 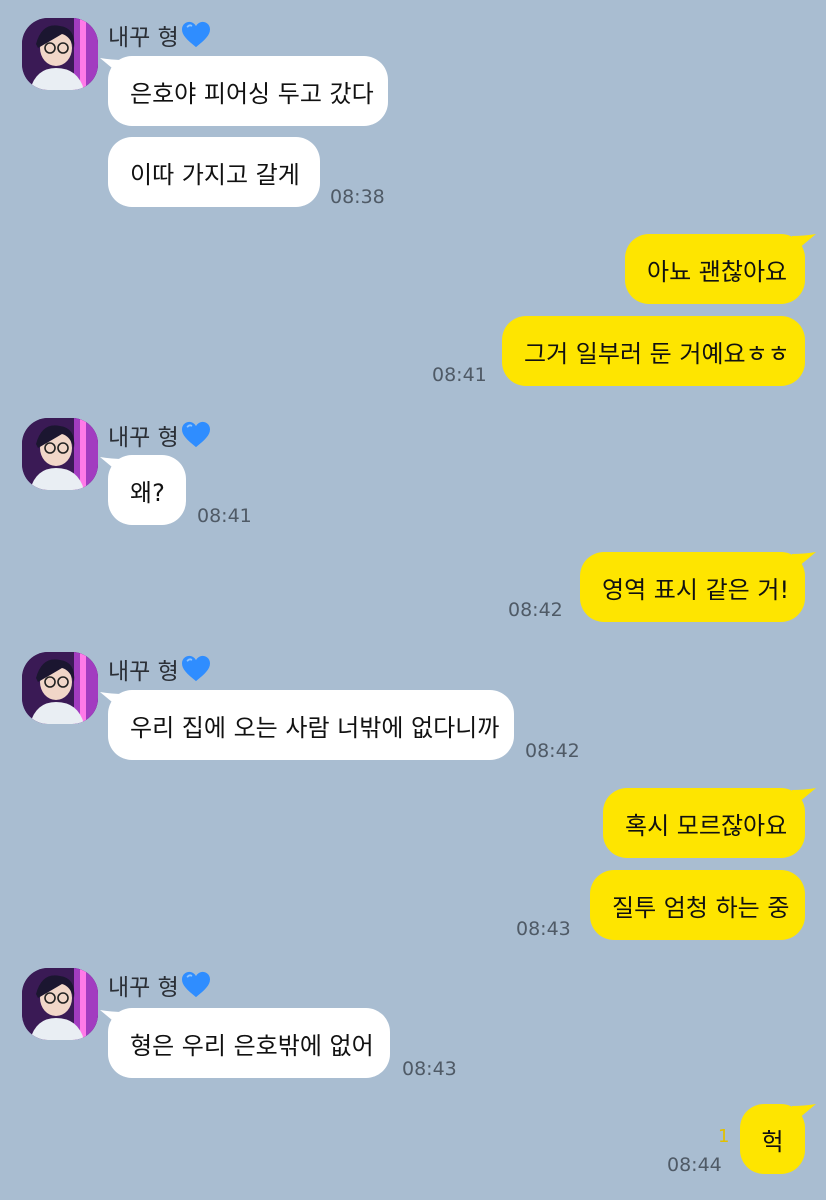 I want to click on message-bubble-incoming: 형은 우리 은호밖에 없어, so click(x=249, y=1043).